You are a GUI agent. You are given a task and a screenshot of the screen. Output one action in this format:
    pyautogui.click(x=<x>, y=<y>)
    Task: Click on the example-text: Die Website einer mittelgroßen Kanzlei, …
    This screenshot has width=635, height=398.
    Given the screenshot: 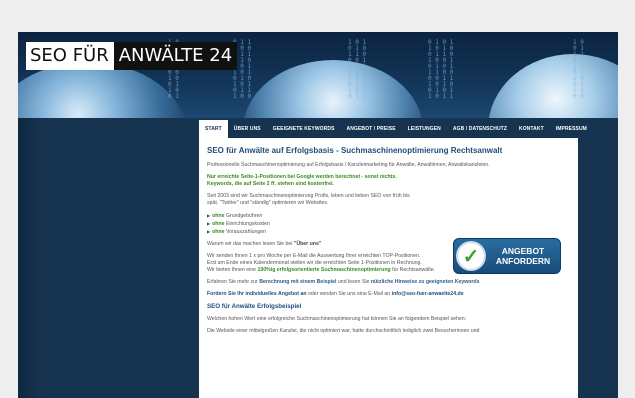 What is the action you would take?
    pyautogui.click(x=343, y=331)
    